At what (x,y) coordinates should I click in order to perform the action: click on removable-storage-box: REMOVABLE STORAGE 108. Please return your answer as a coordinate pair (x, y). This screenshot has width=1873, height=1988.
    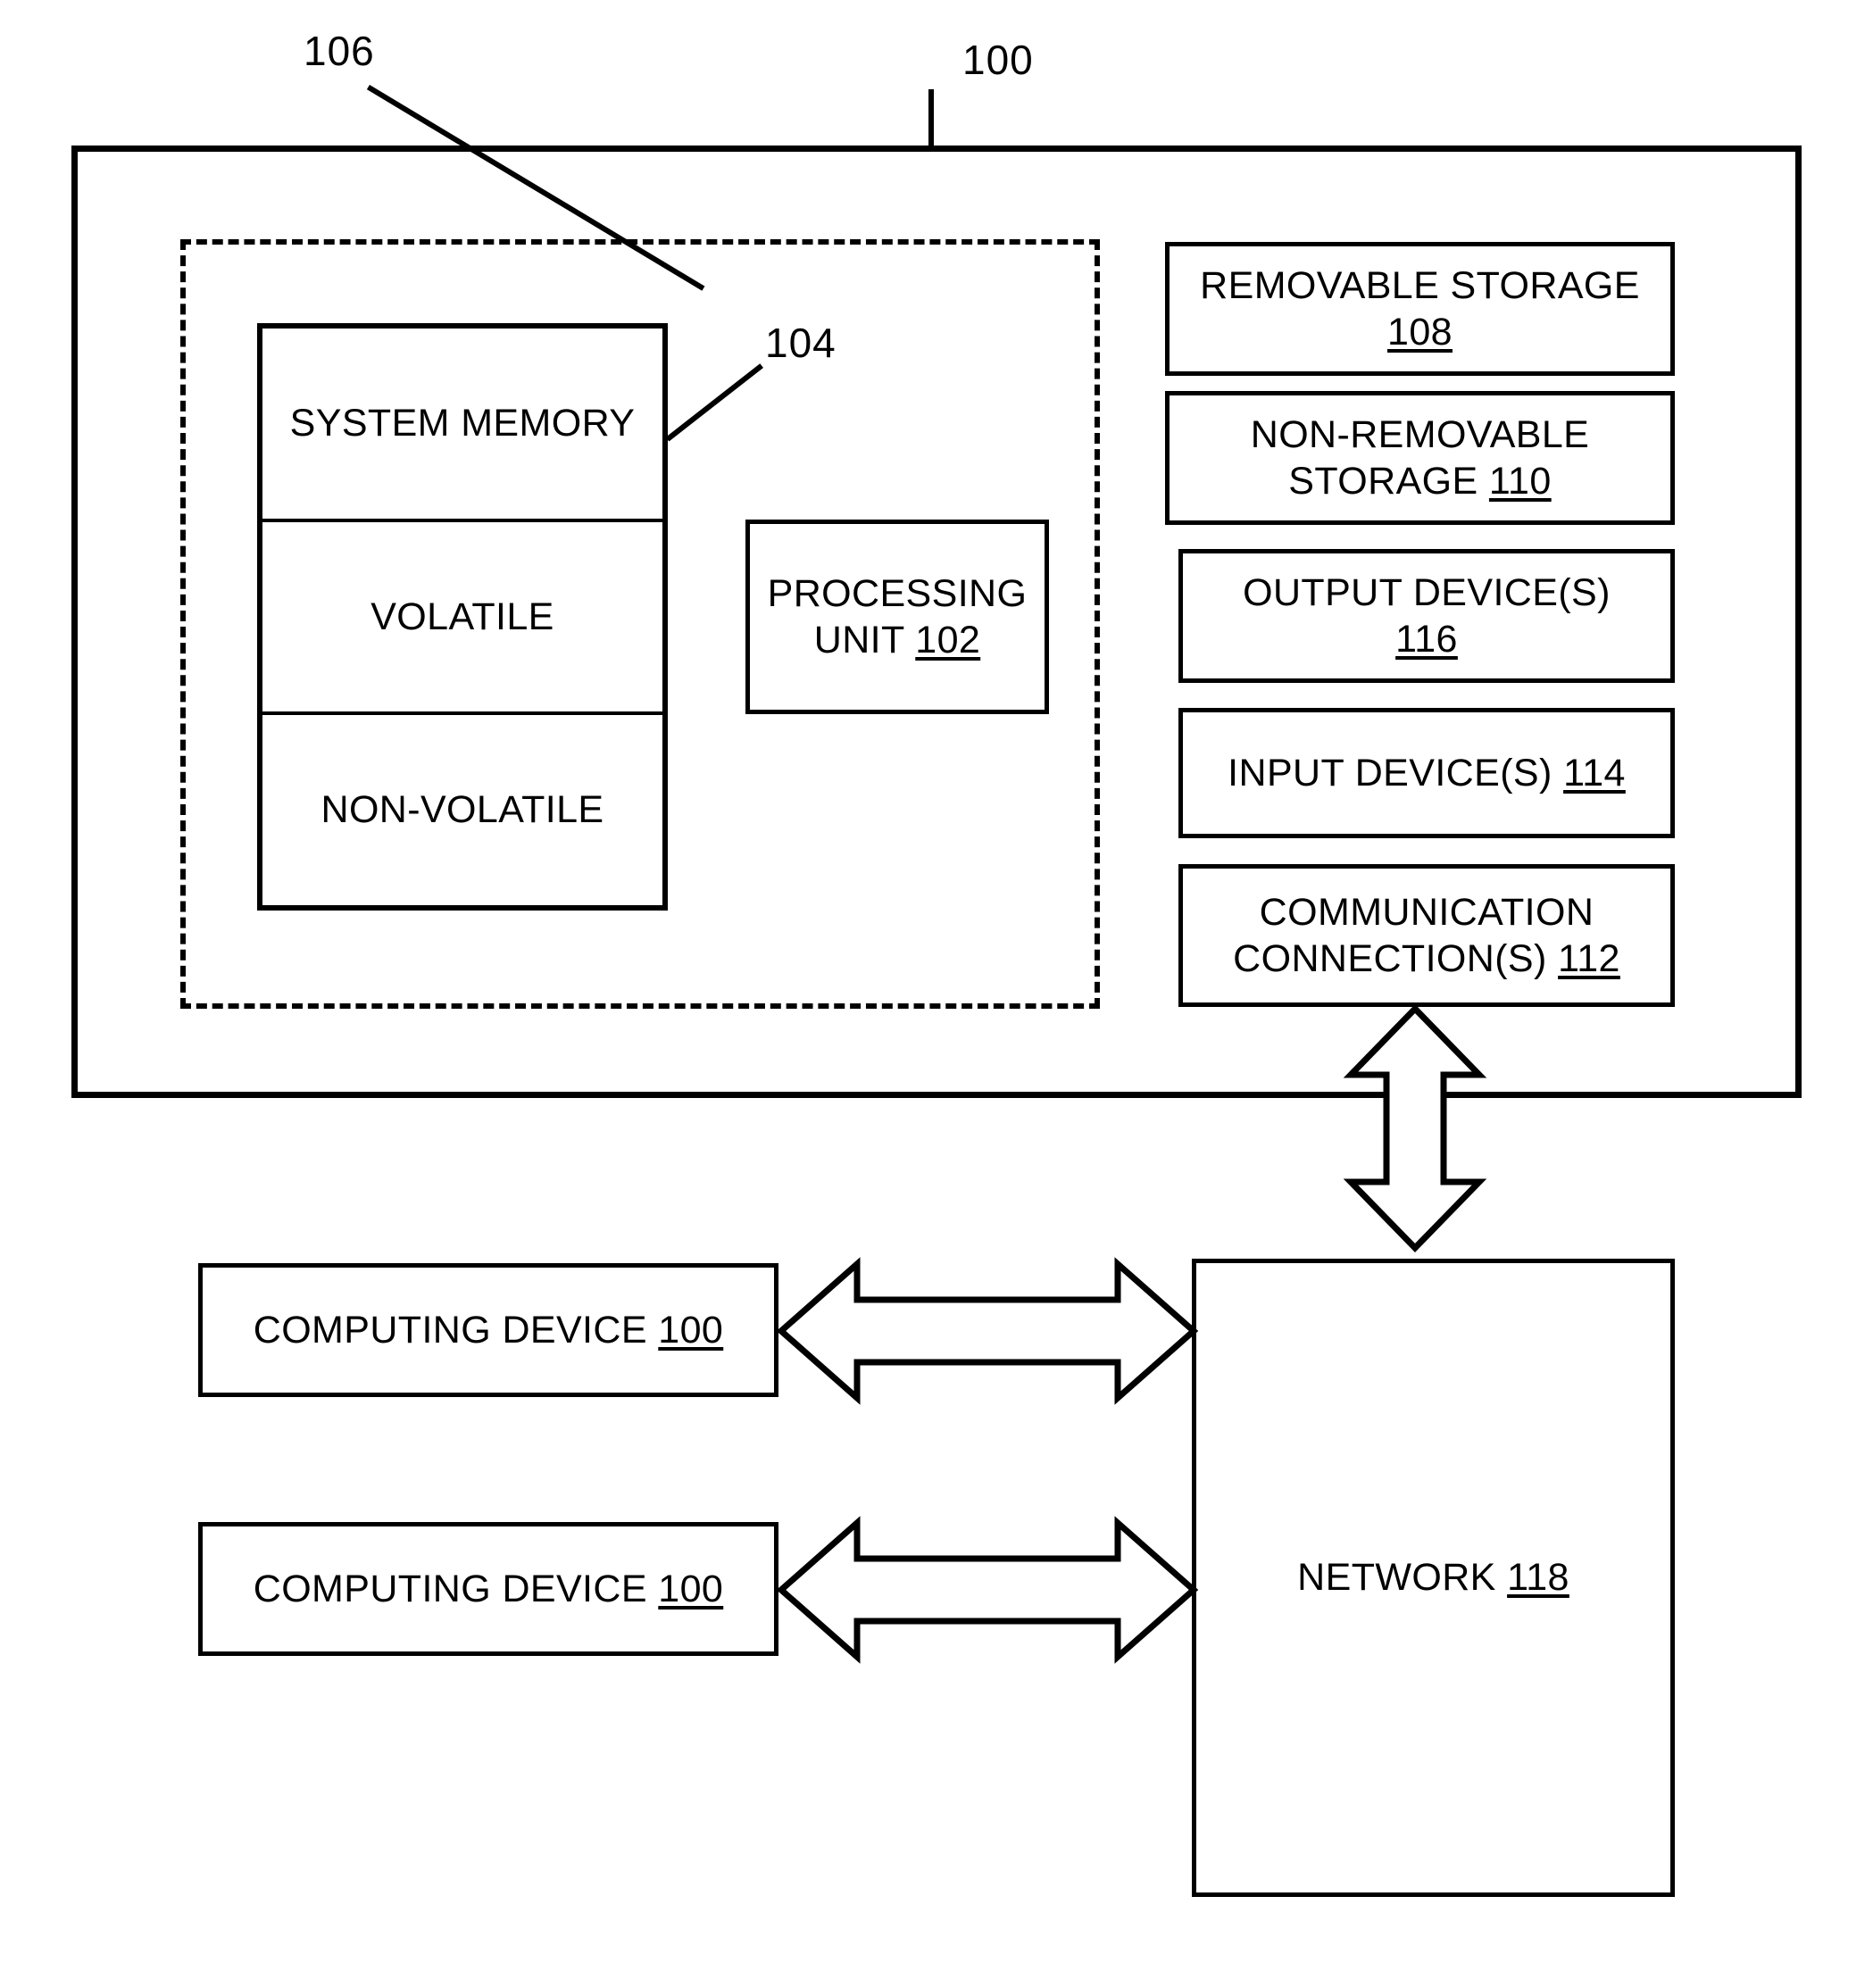
    Looking at the image, I should click on (1420, 309).